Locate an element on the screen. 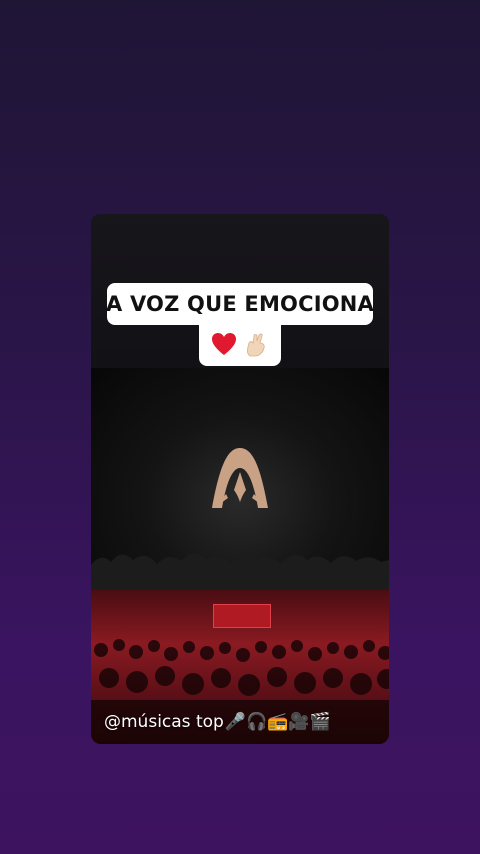 Image resolution: width=480 pixels, height=854 pixels. story-footer: @músicas top 🎤🎧📻🎥🎬 is located at coordinates (217, 722).